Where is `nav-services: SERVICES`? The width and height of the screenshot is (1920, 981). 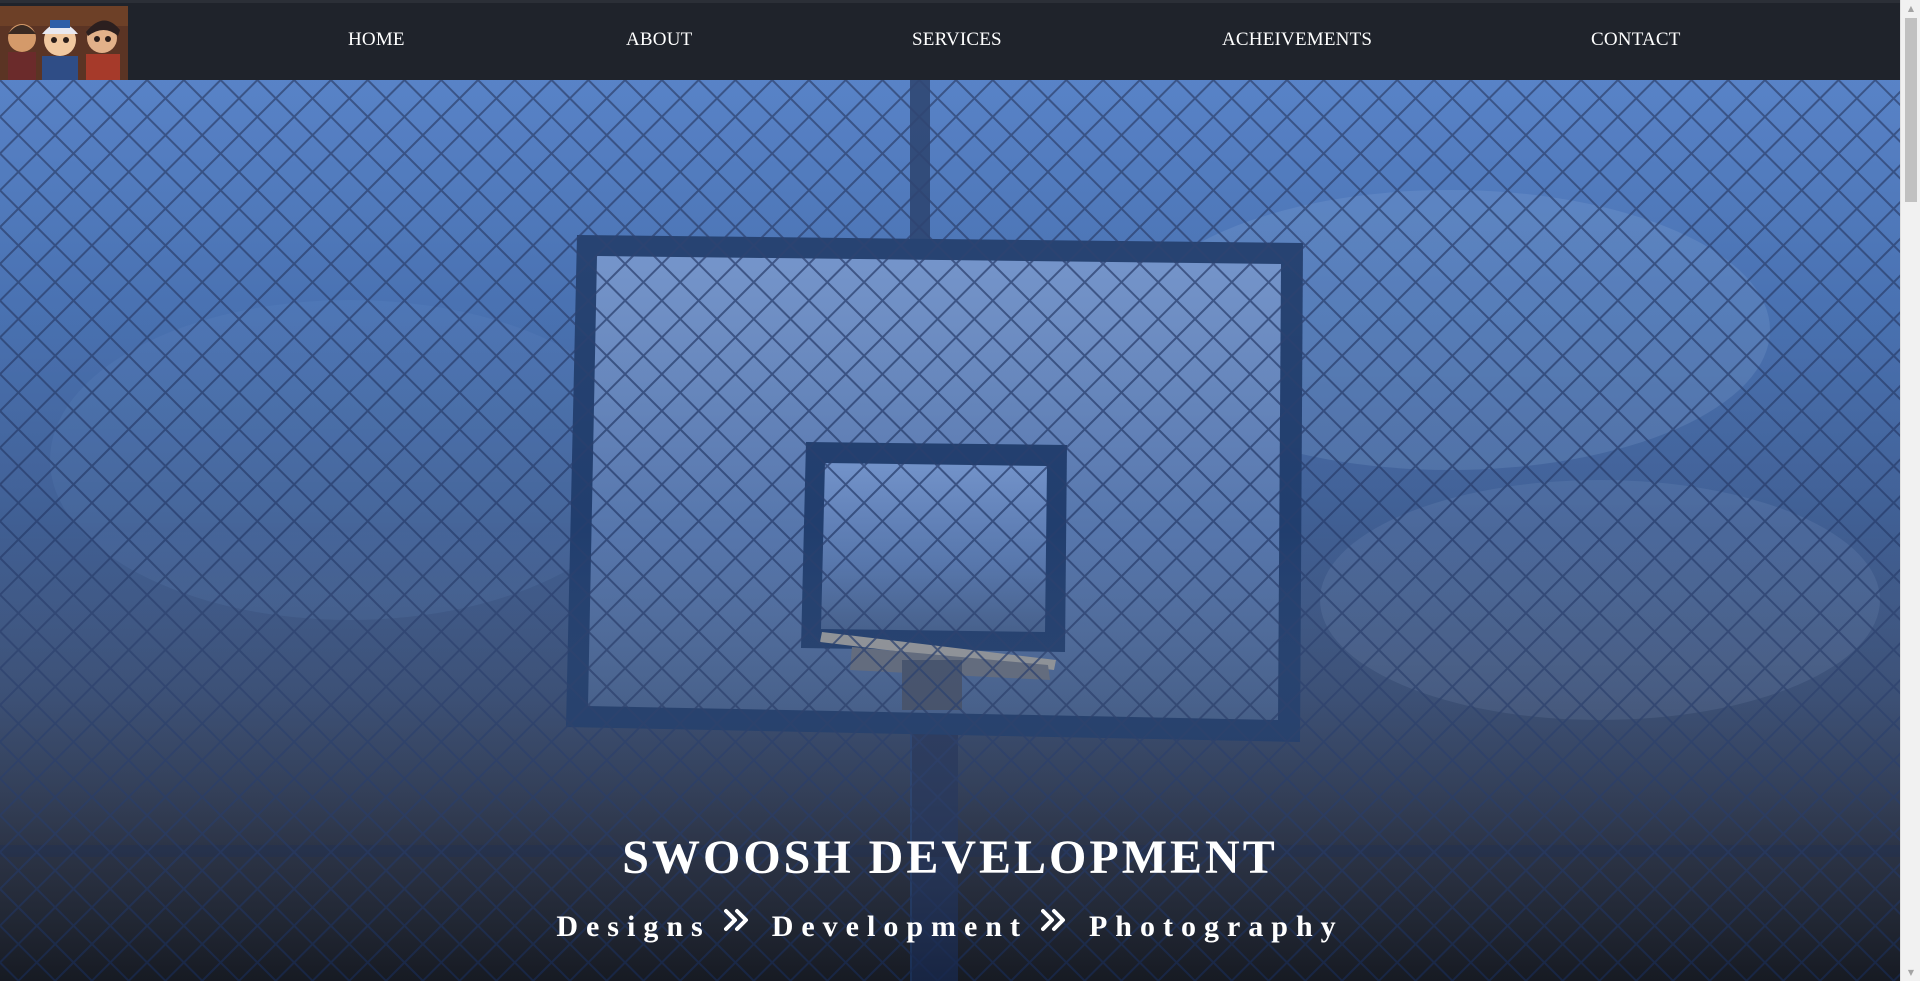
nav-services: SERVICES is located at coordinates (957, 40).